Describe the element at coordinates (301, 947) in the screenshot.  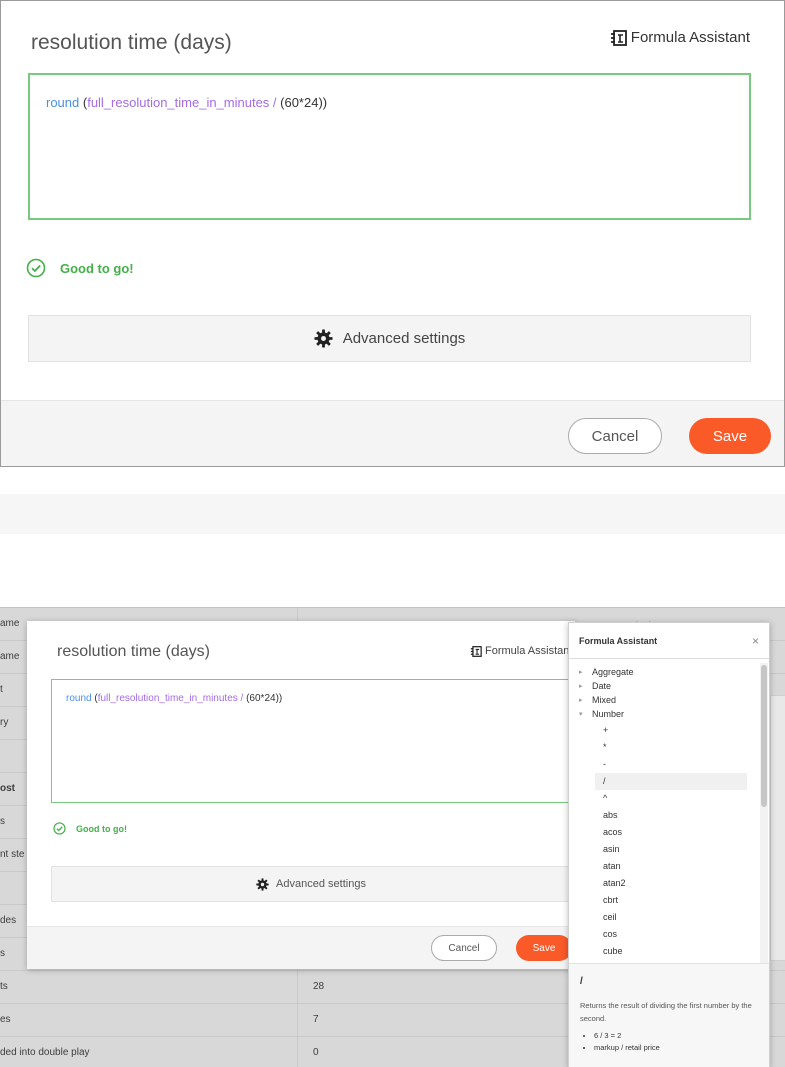
I see `mini-dialog-footer: Cancel Save` at that location.